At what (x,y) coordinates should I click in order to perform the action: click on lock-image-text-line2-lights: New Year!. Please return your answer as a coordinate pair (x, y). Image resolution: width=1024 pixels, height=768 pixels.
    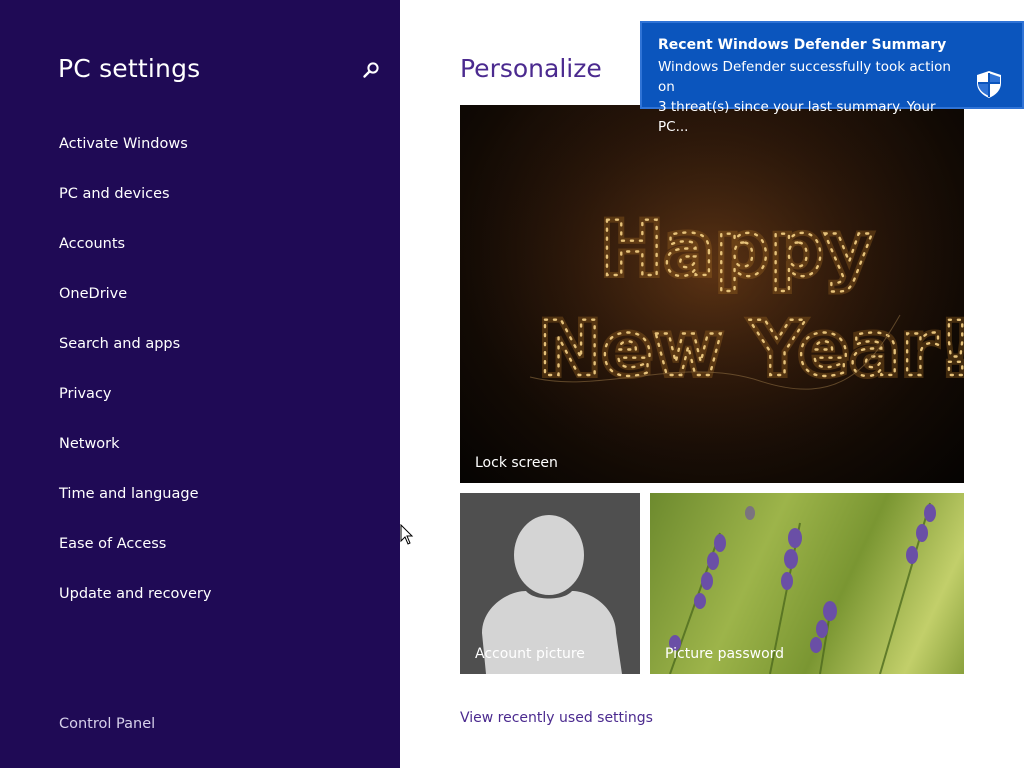
    Looking at the image, I should click on (751, 348).